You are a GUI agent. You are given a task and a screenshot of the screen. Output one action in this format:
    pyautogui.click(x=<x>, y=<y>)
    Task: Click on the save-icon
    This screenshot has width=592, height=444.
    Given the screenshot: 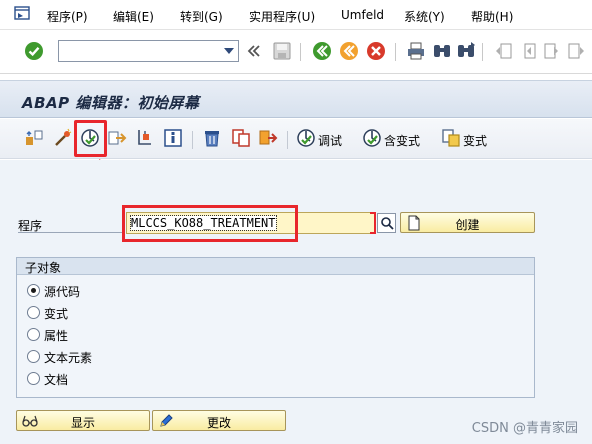 What is the action you would take?
    pyautogui.click(x=282, y=51)
    